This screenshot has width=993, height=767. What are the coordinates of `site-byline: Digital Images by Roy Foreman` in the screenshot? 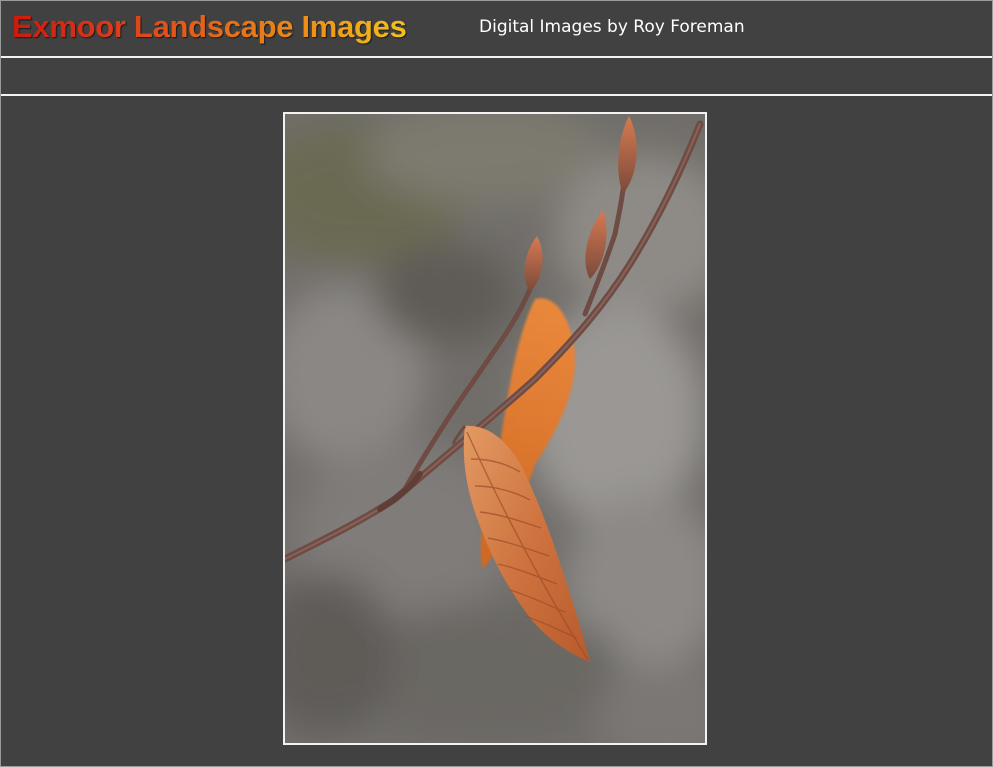 It's located at (612, 27).